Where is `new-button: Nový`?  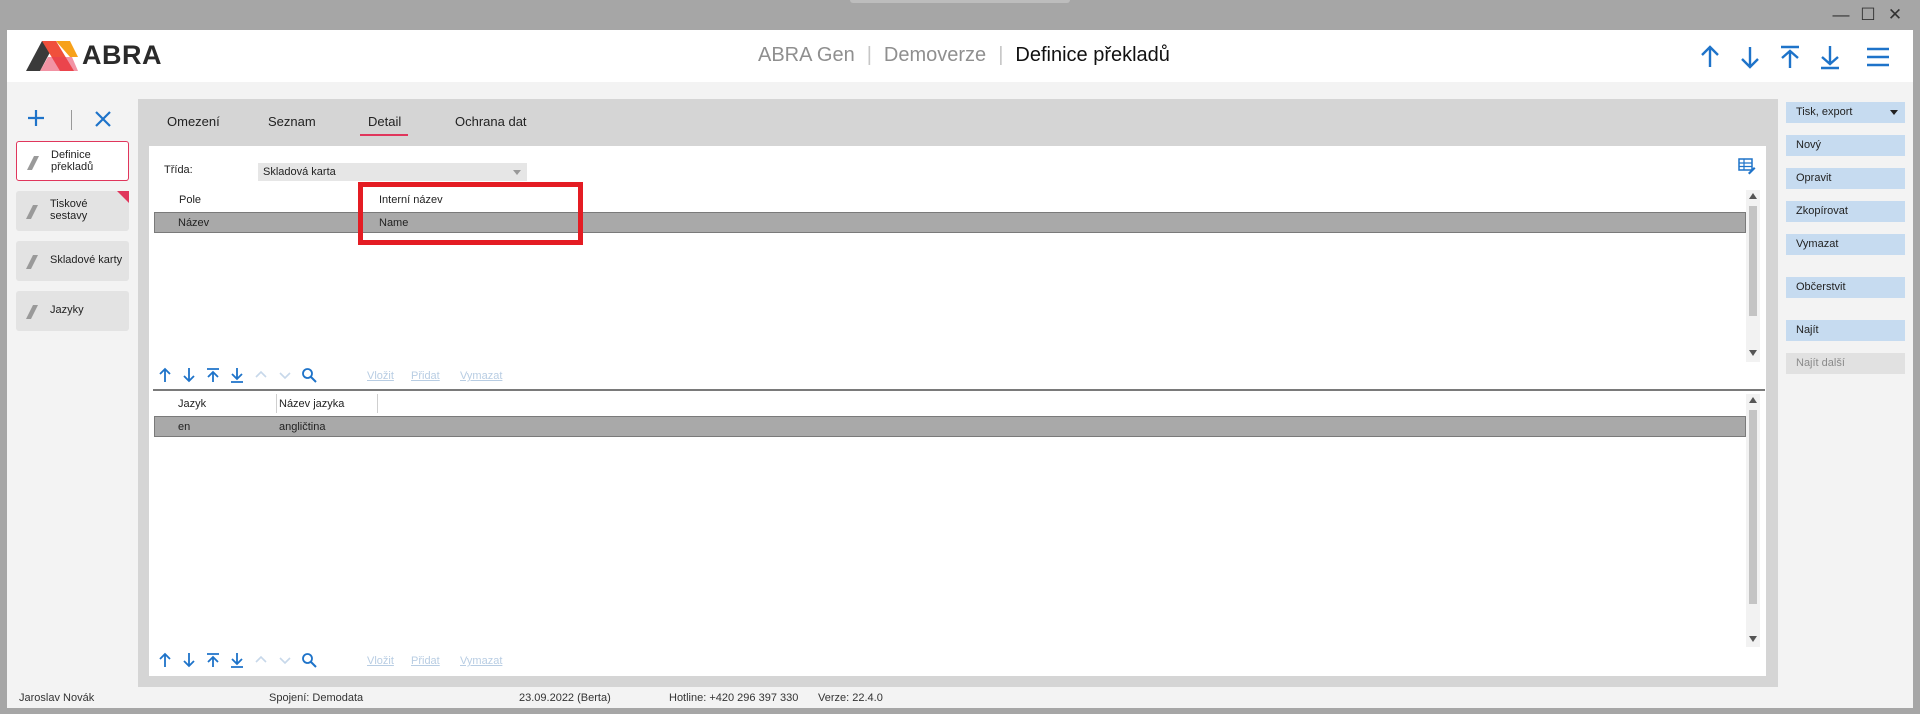
new-button: Nový is located at coordinates (1845, 145).